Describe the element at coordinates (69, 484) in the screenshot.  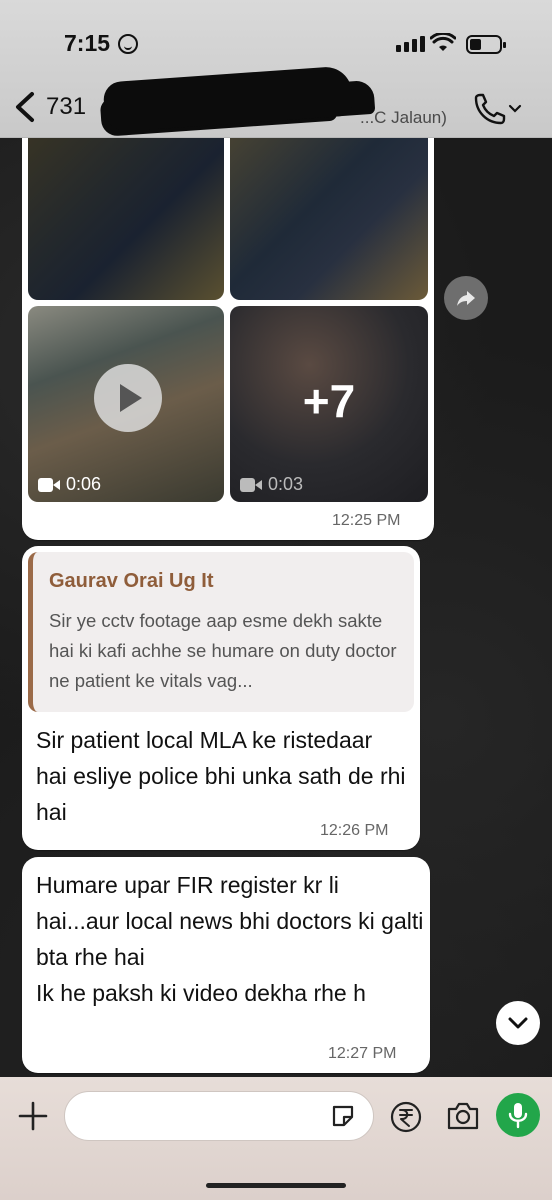
I see `video-duration: 0:06` at that location.